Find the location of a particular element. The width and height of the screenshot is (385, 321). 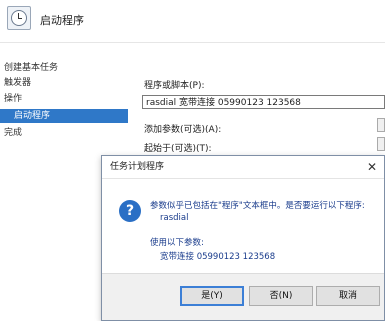

dialog-footer: 是(Y) 否(N) 取消 is located at coordinates (243, 296).